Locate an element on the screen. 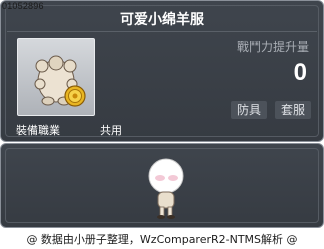 This screenshot has width=324, height=249. title-divider is located at coordinates (162, 31).